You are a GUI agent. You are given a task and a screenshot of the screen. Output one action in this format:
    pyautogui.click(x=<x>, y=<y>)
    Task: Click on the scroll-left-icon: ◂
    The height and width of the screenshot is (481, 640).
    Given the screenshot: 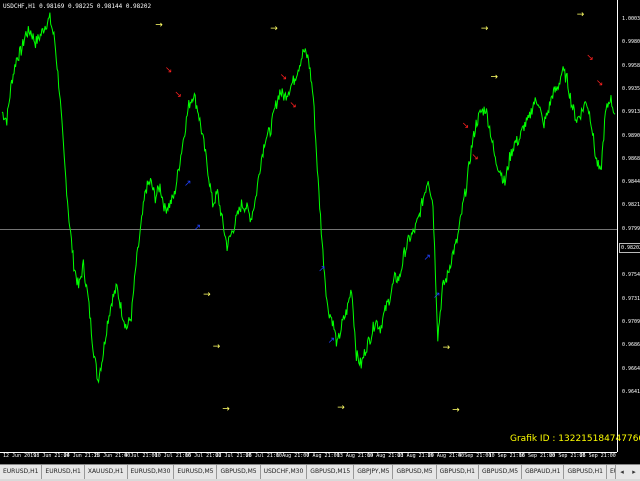 What is the action you would take?
    pyautogui.click(x=622, y=472)
    